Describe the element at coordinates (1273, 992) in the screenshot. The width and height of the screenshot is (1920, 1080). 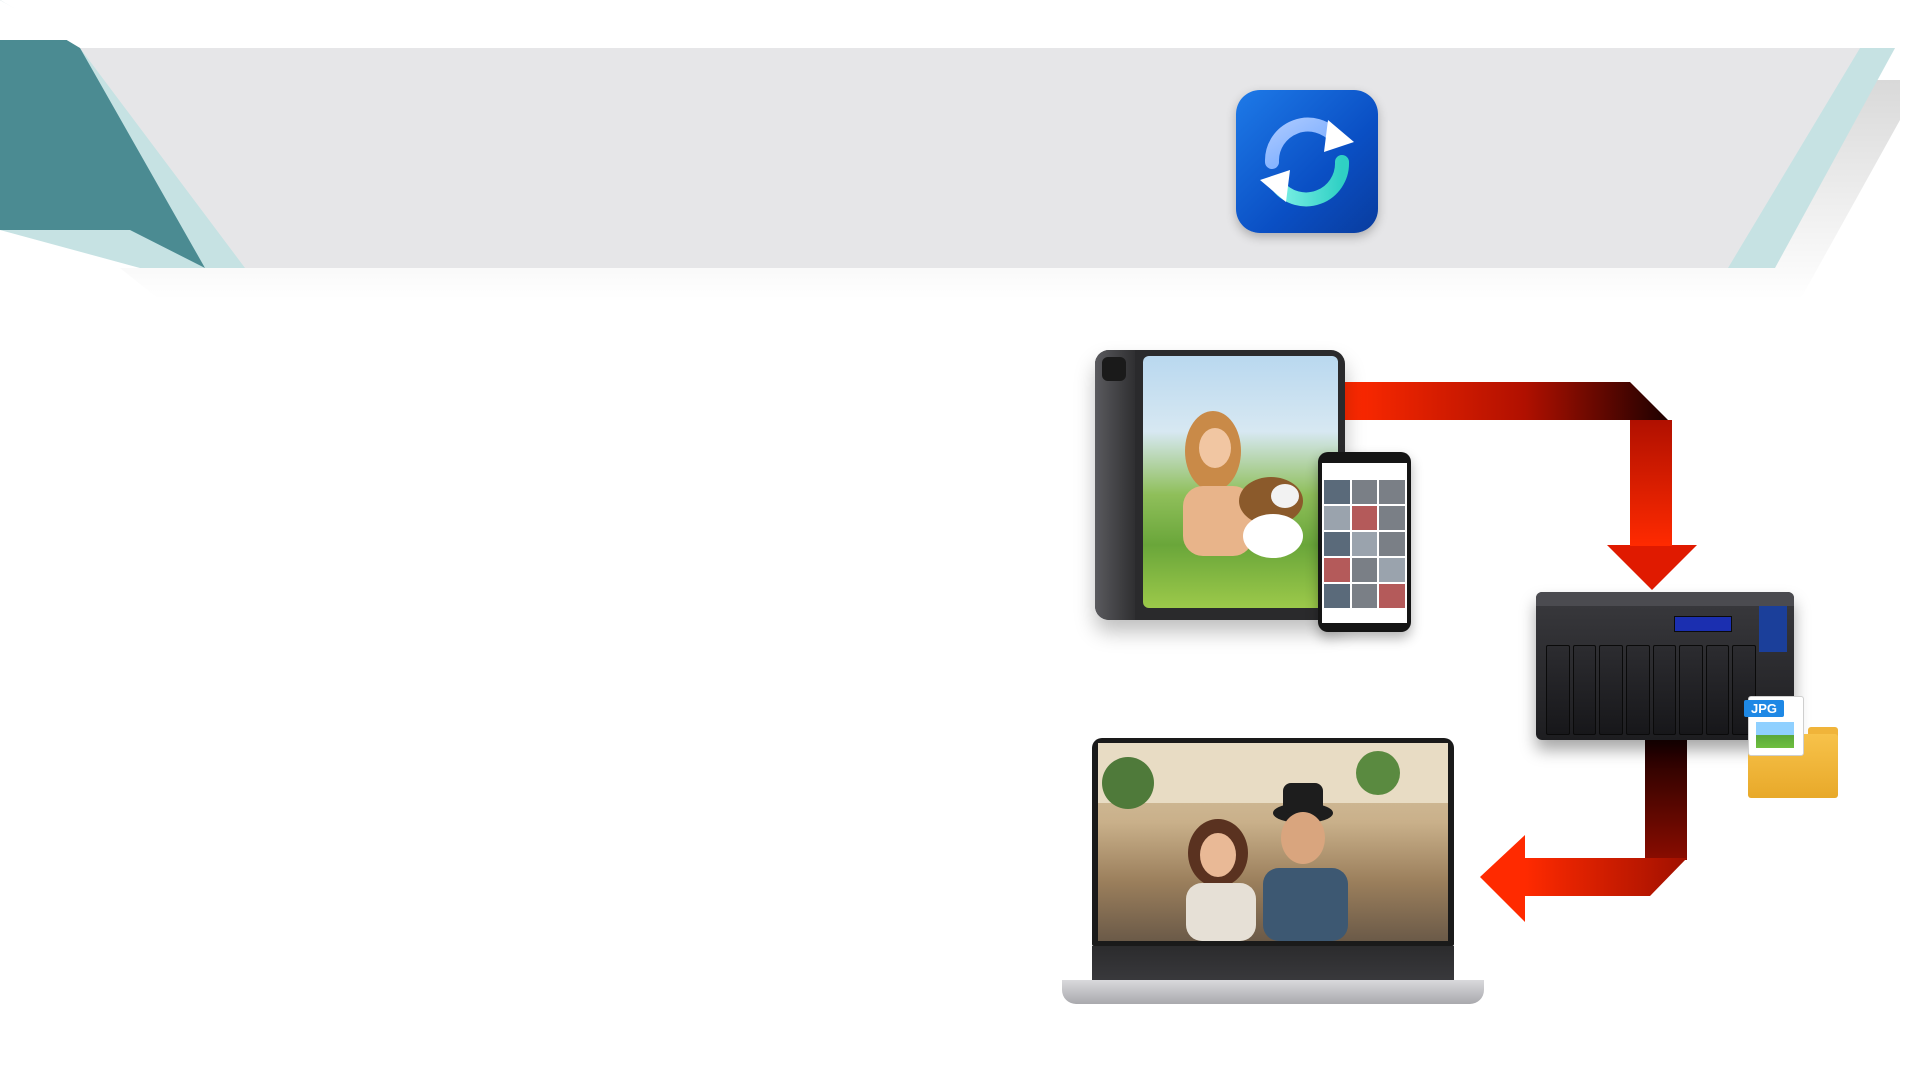
I see `laptop-base` at that location.